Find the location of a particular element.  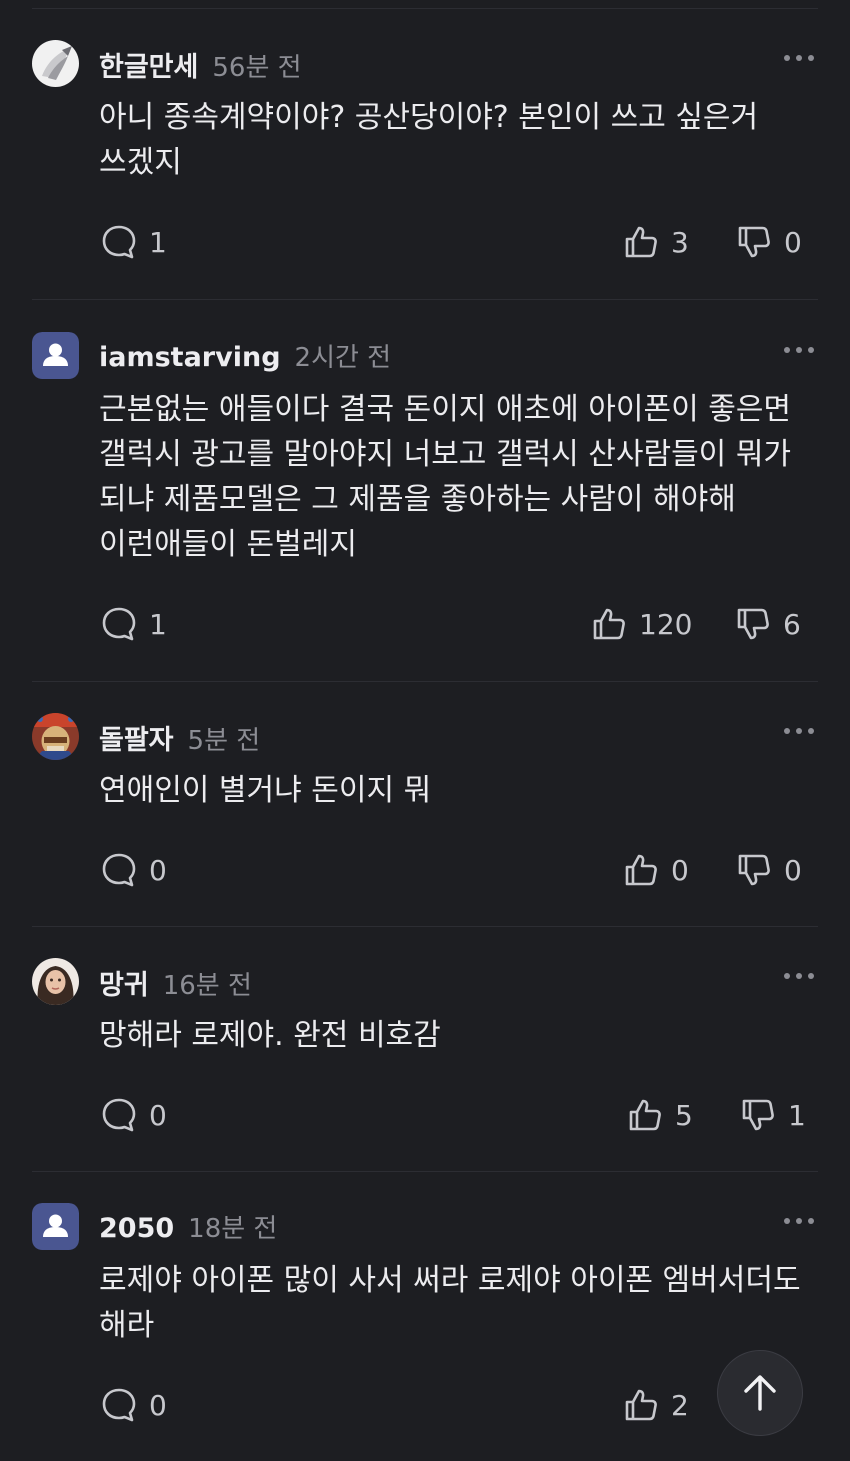

like-button: 3 is located at coordinates (656, 242).